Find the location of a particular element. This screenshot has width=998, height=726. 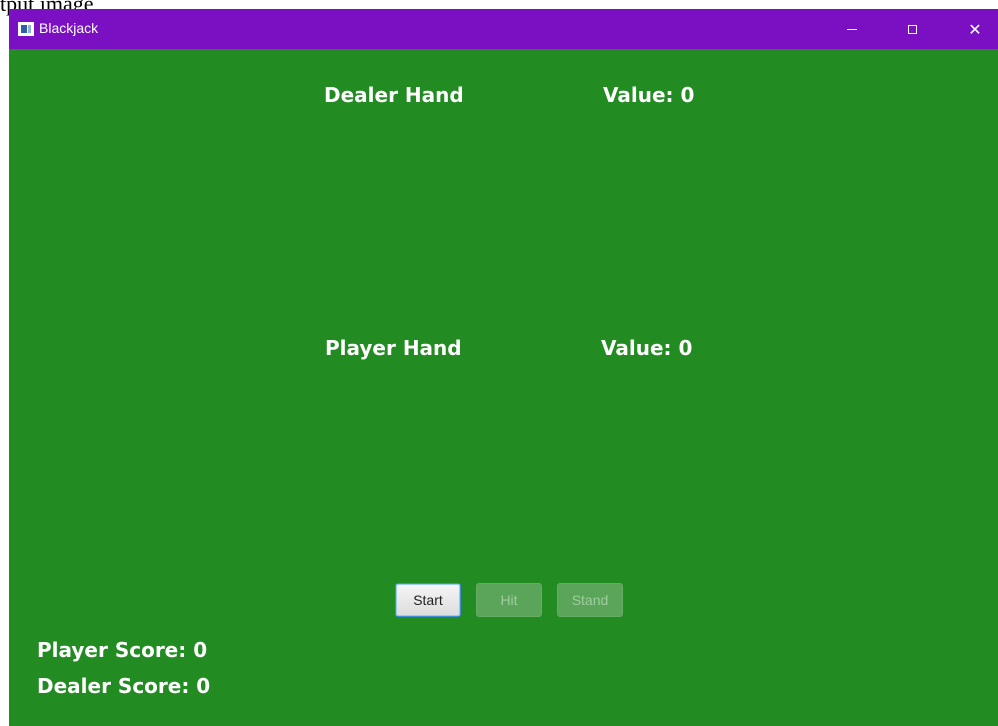

stand-button: Stand is located at coordinates (590, 600).